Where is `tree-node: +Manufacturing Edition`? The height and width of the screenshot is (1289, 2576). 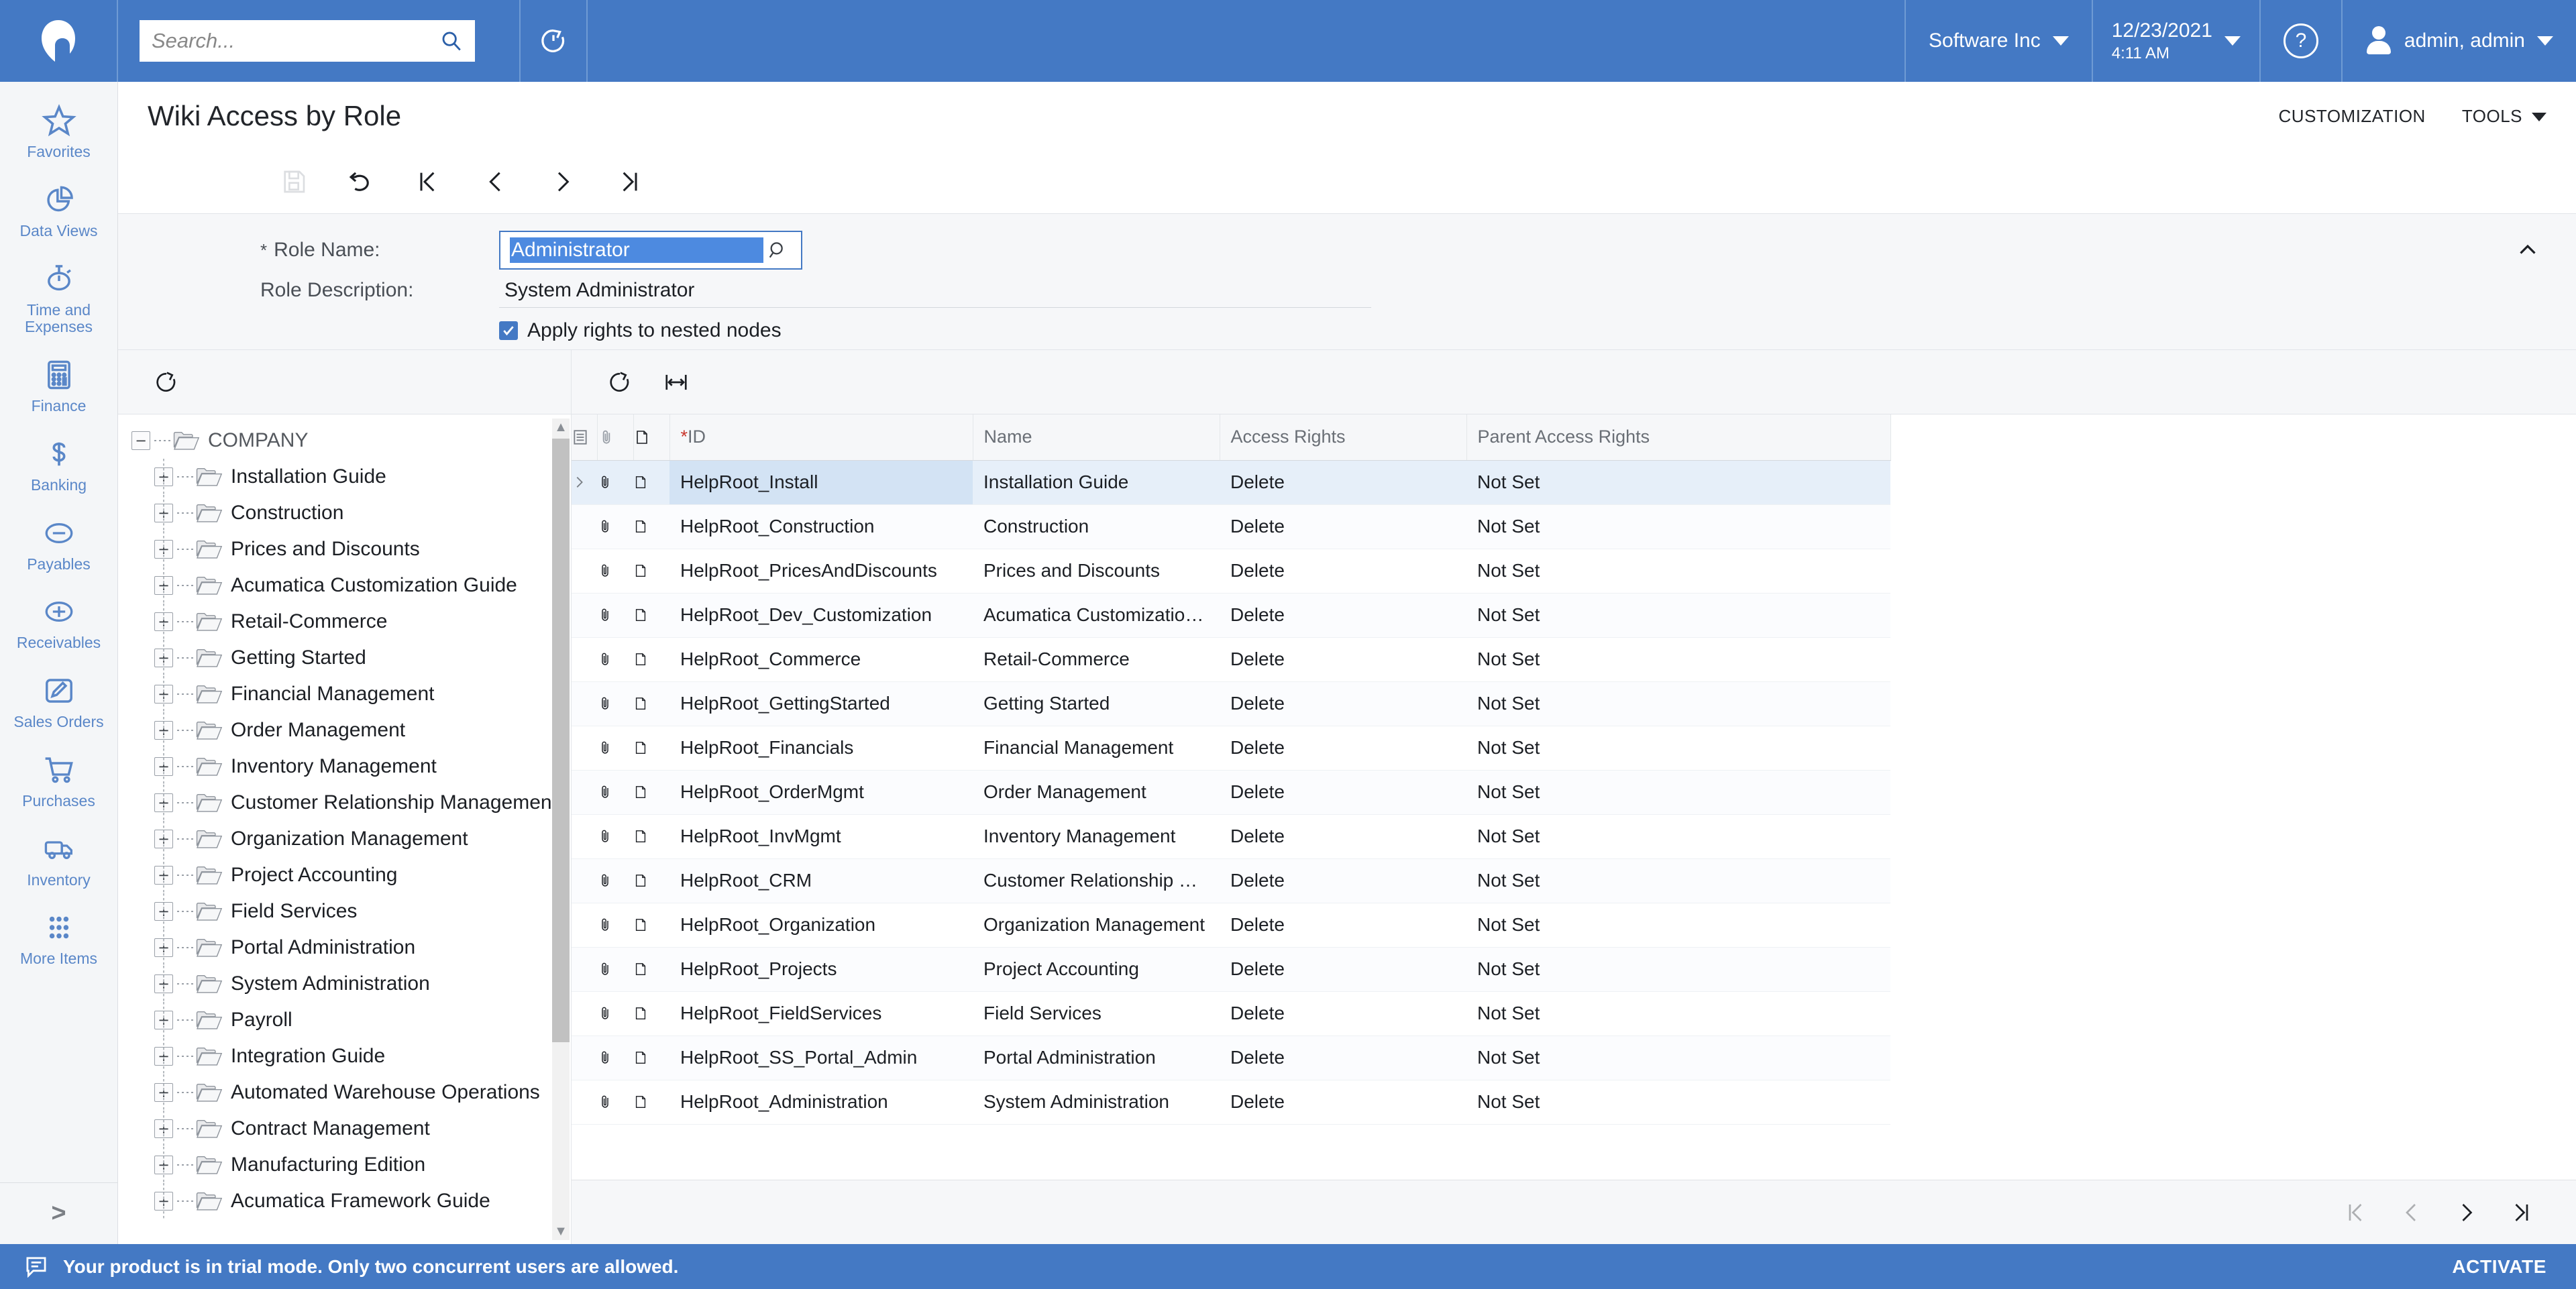 tree-node: +Manufacturing Edition is located at coordinates (344, 1165).